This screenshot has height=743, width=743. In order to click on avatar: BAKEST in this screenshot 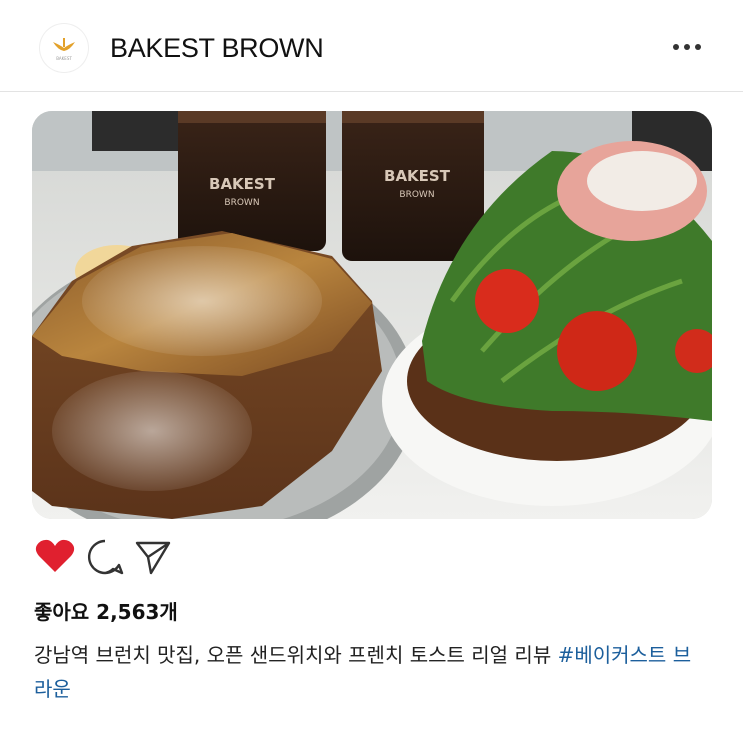, I will do `click(64, 48)`.